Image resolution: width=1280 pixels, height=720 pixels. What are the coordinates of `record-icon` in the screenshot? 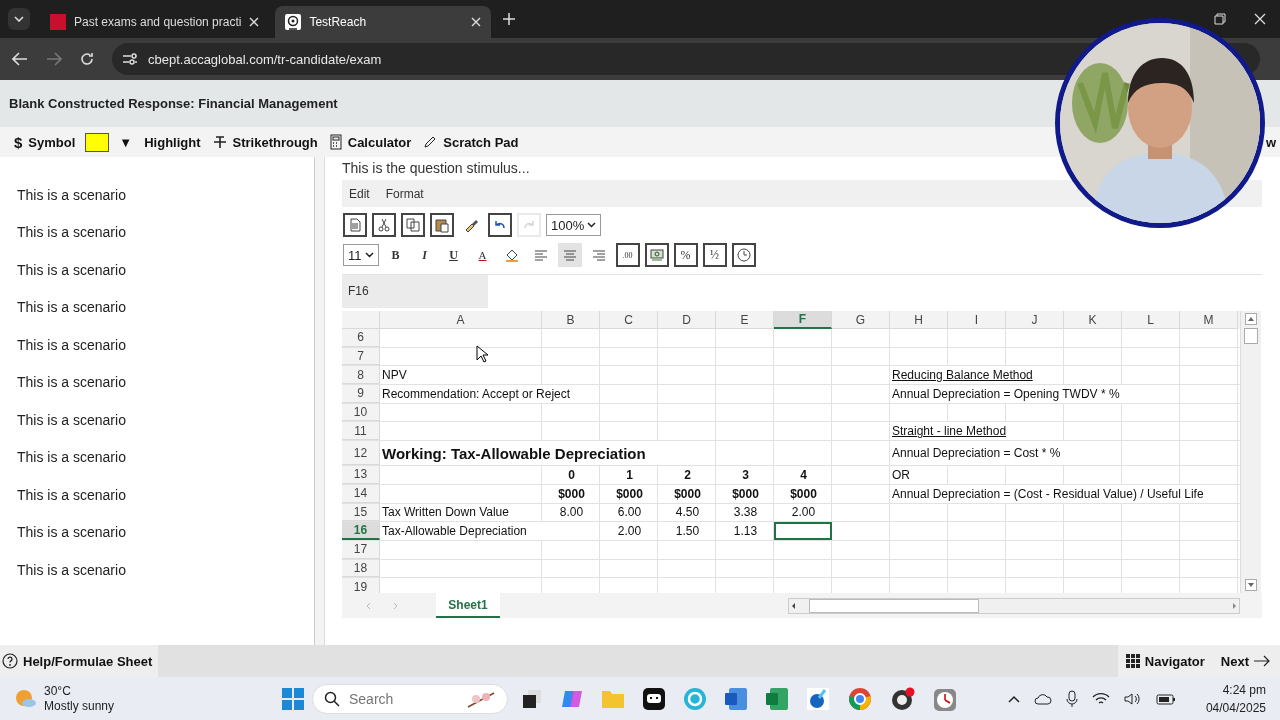 It's located at (903, 698).